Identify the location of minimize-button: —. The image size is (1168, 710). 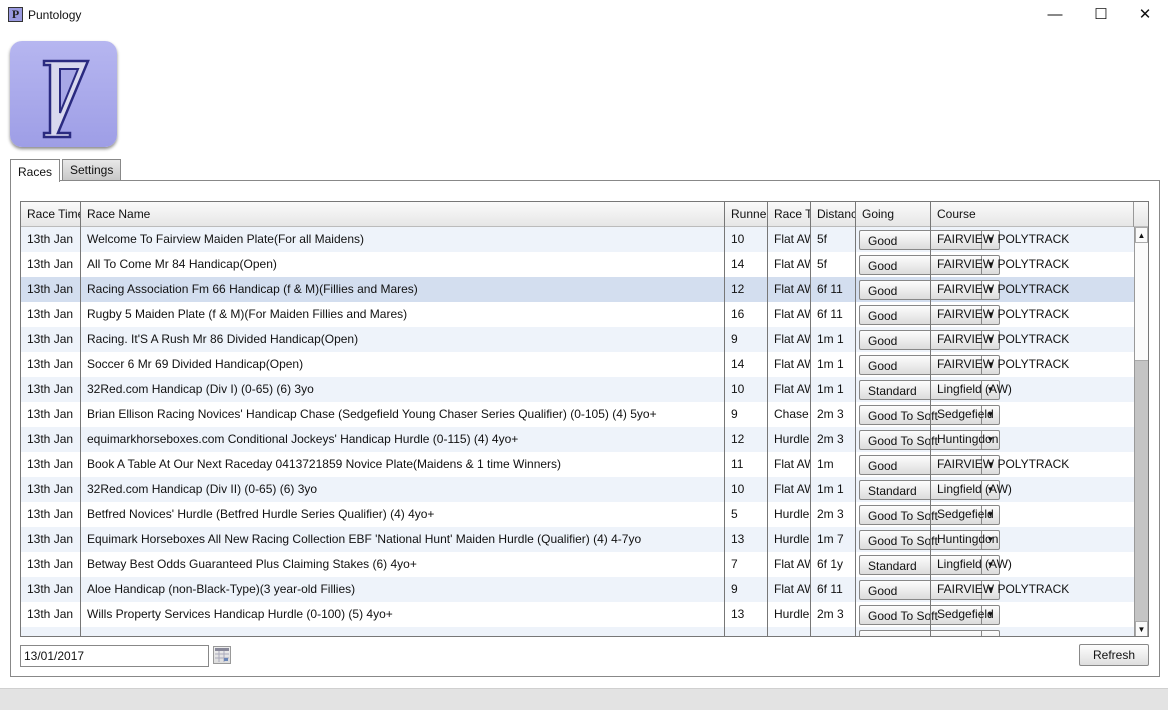
(1055, 15).